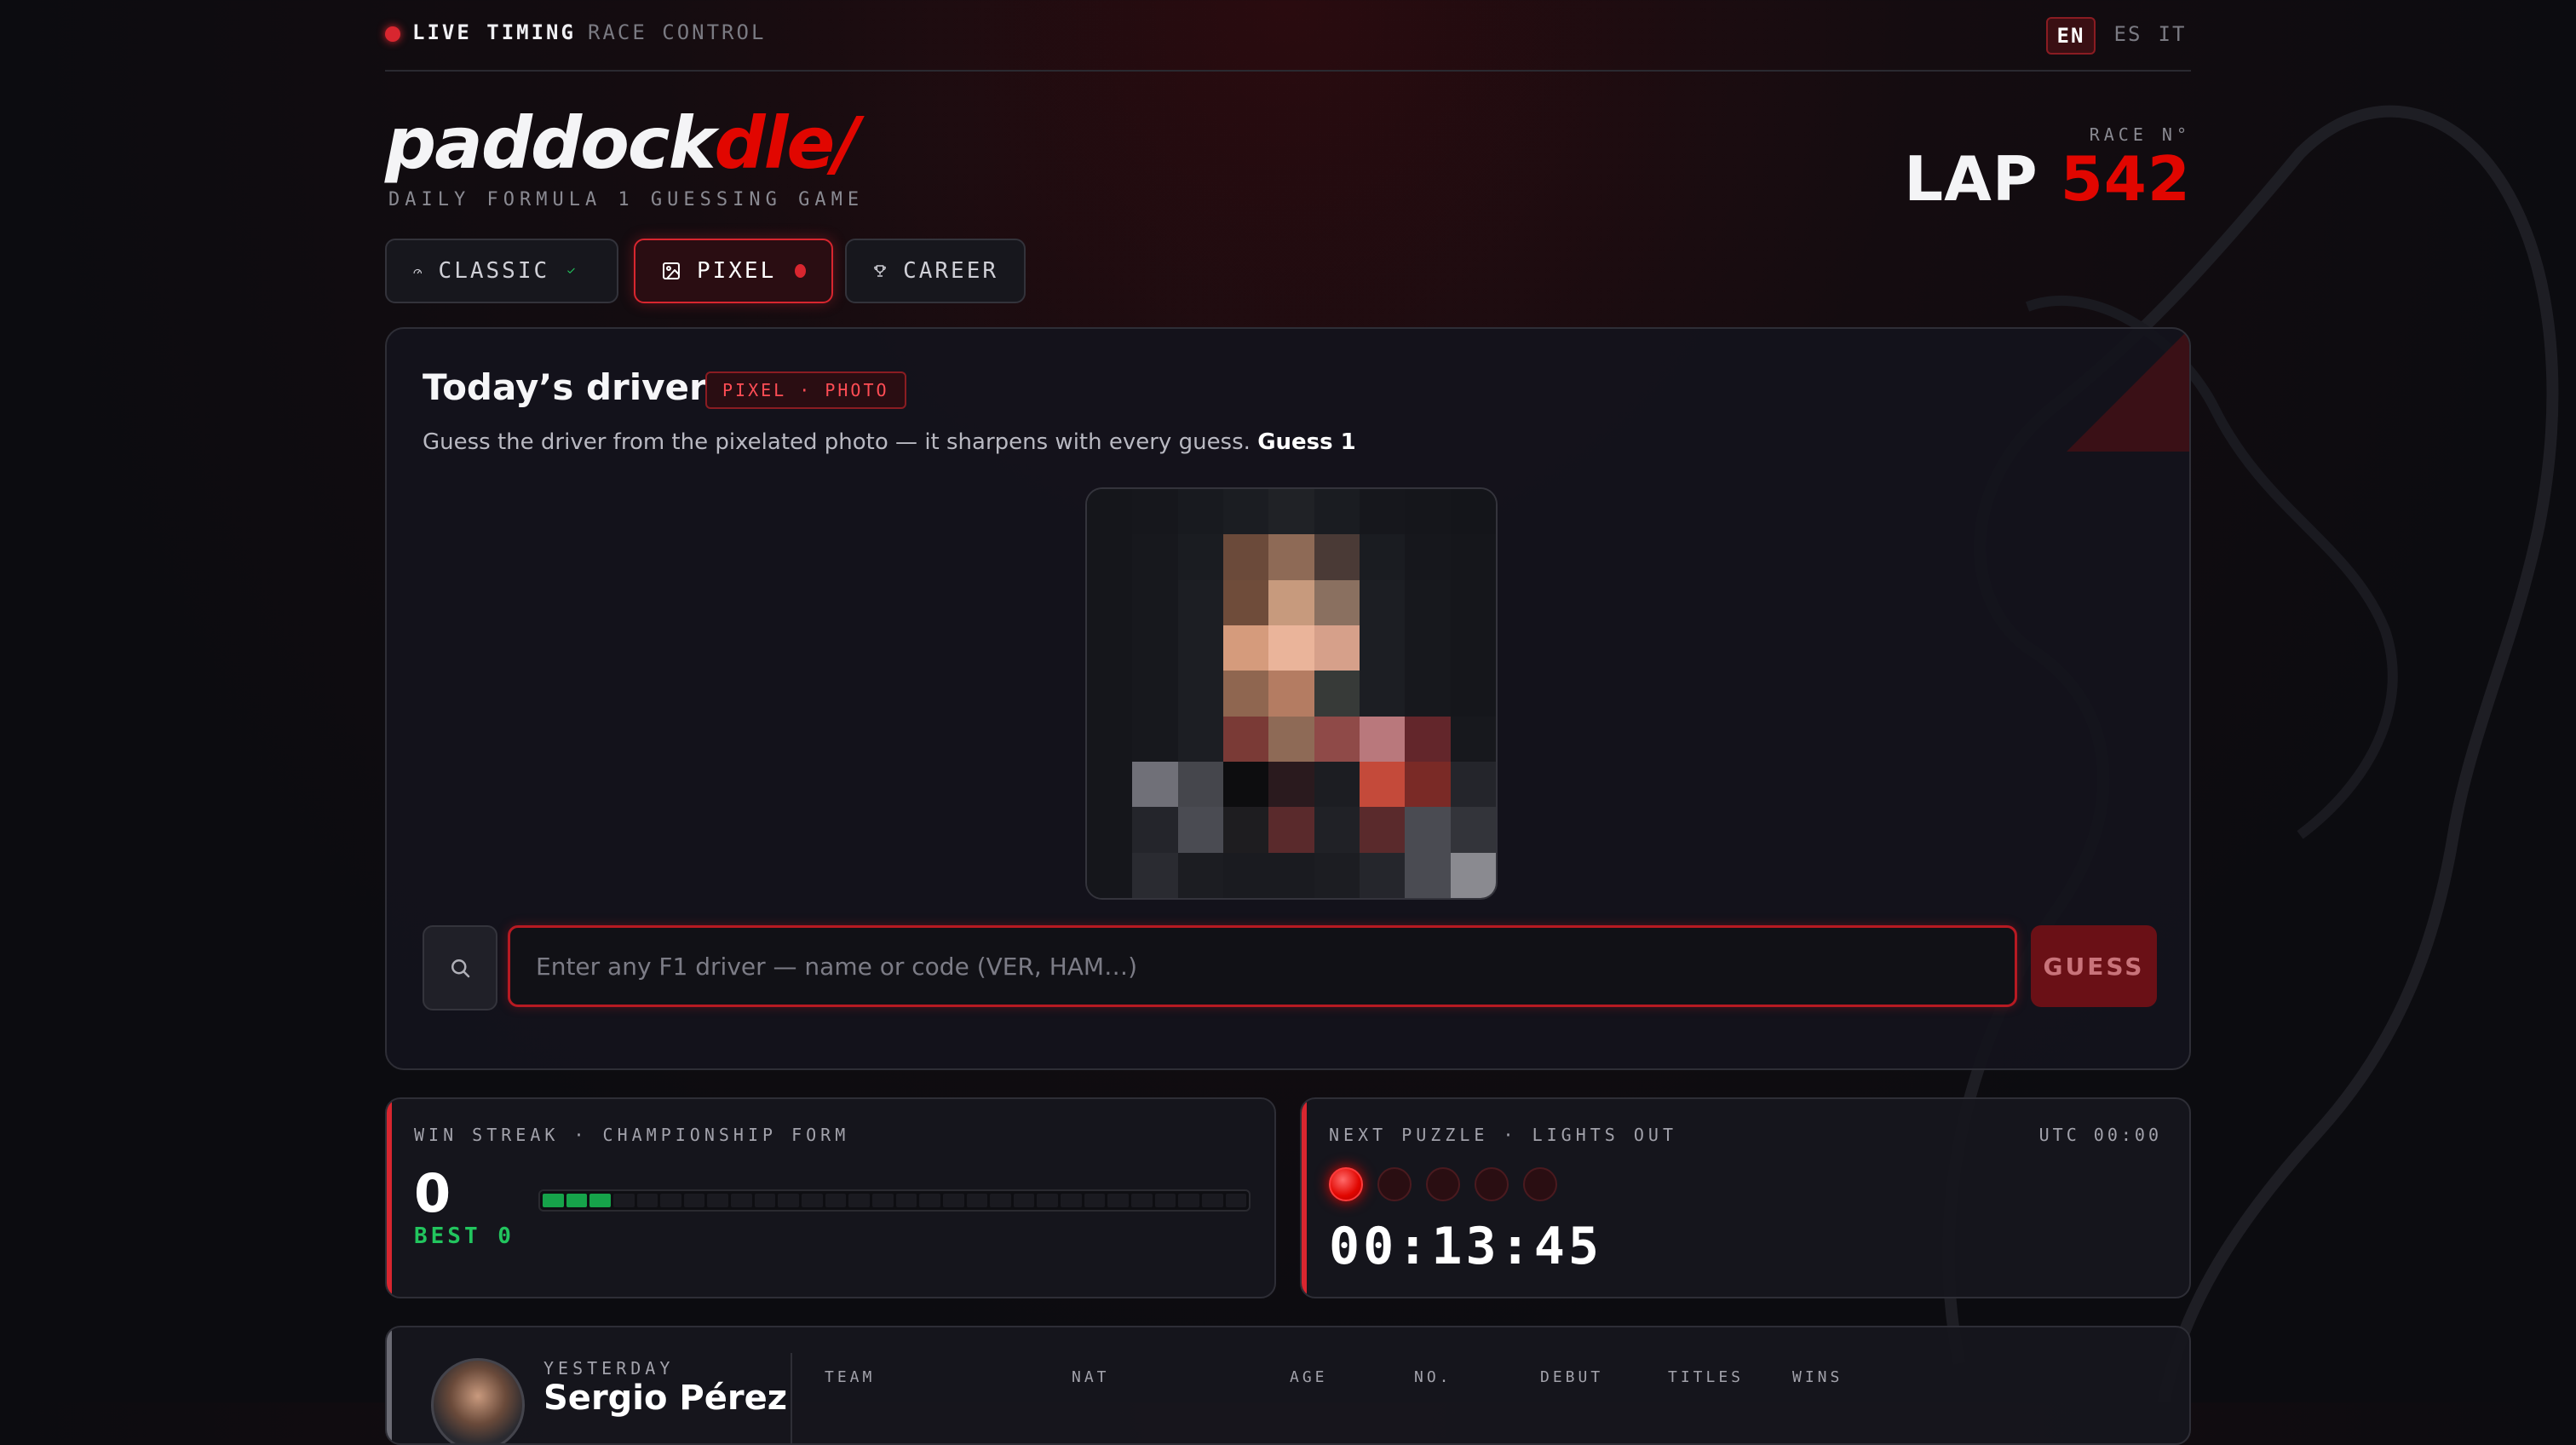 Image resolution: width=2576 pixels, height=1445 pixels. What do you see at coordinates (1572, 1377) in the screenshot?
I see `col-debut: DEBUT` at bounding box center [1572, 1377].